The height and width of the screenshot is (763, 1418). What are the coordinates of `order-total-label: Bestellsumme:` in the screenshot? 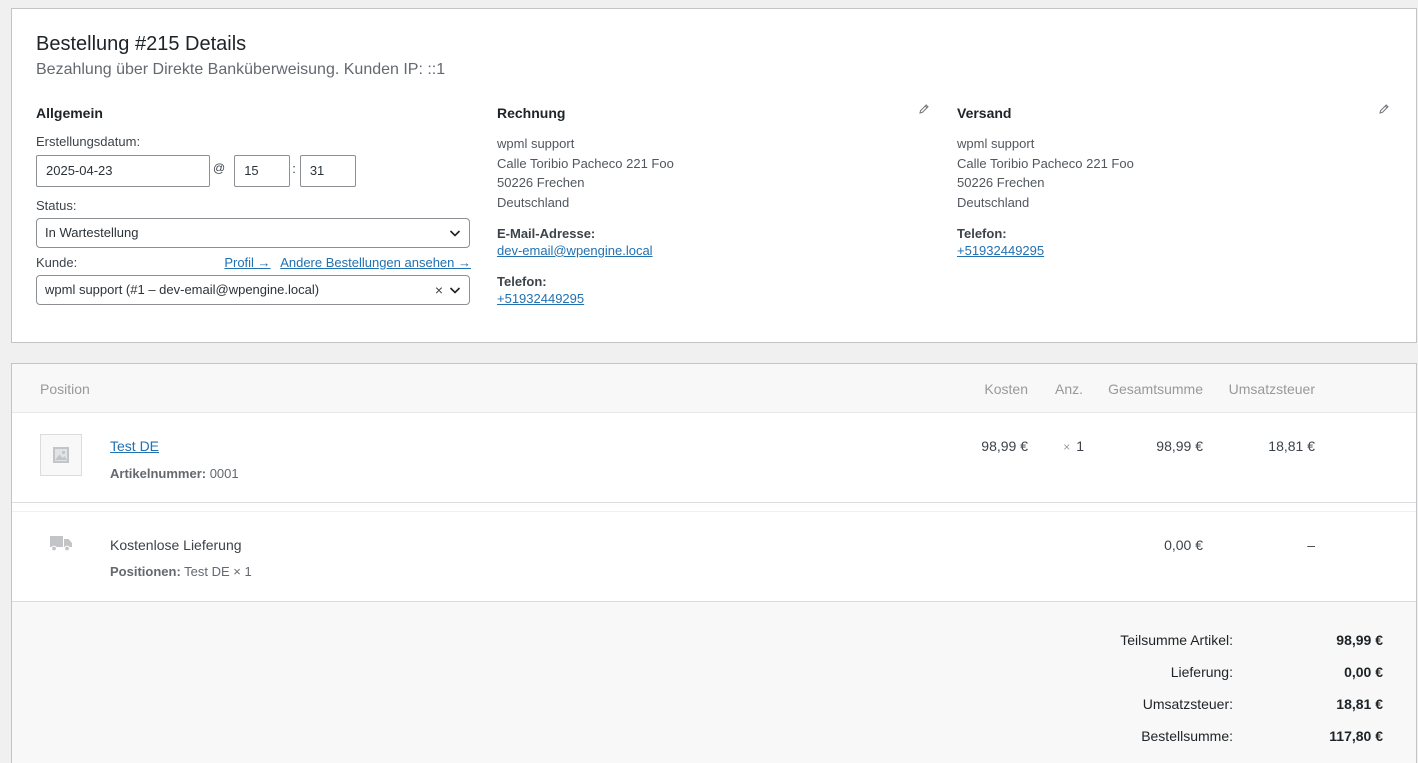 It's located at (1187, 736).